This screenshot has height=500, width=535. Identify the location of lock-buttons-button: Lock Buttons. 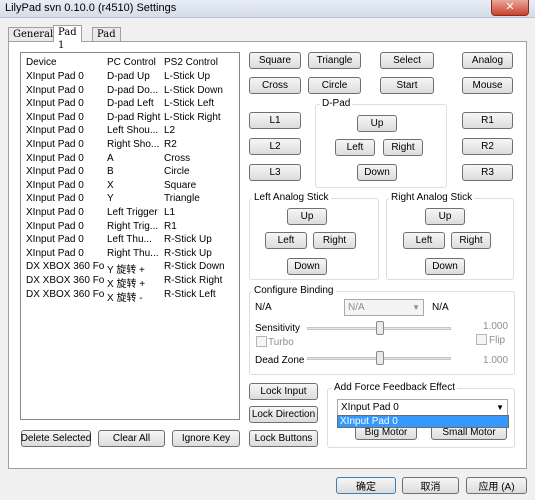
(283, 438).